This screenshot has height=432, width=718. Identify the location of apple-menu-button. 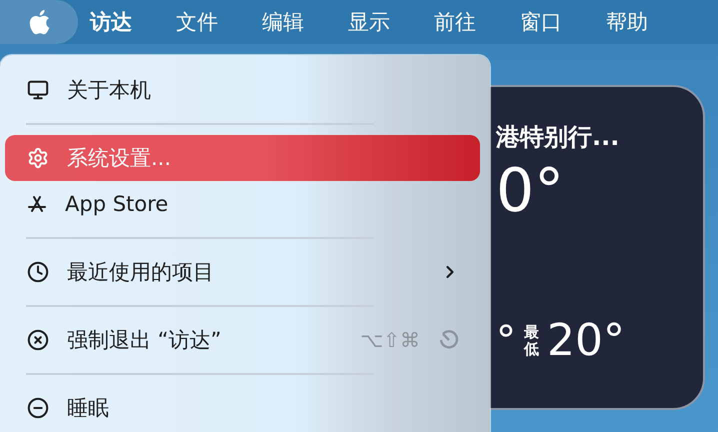
(39, 22).